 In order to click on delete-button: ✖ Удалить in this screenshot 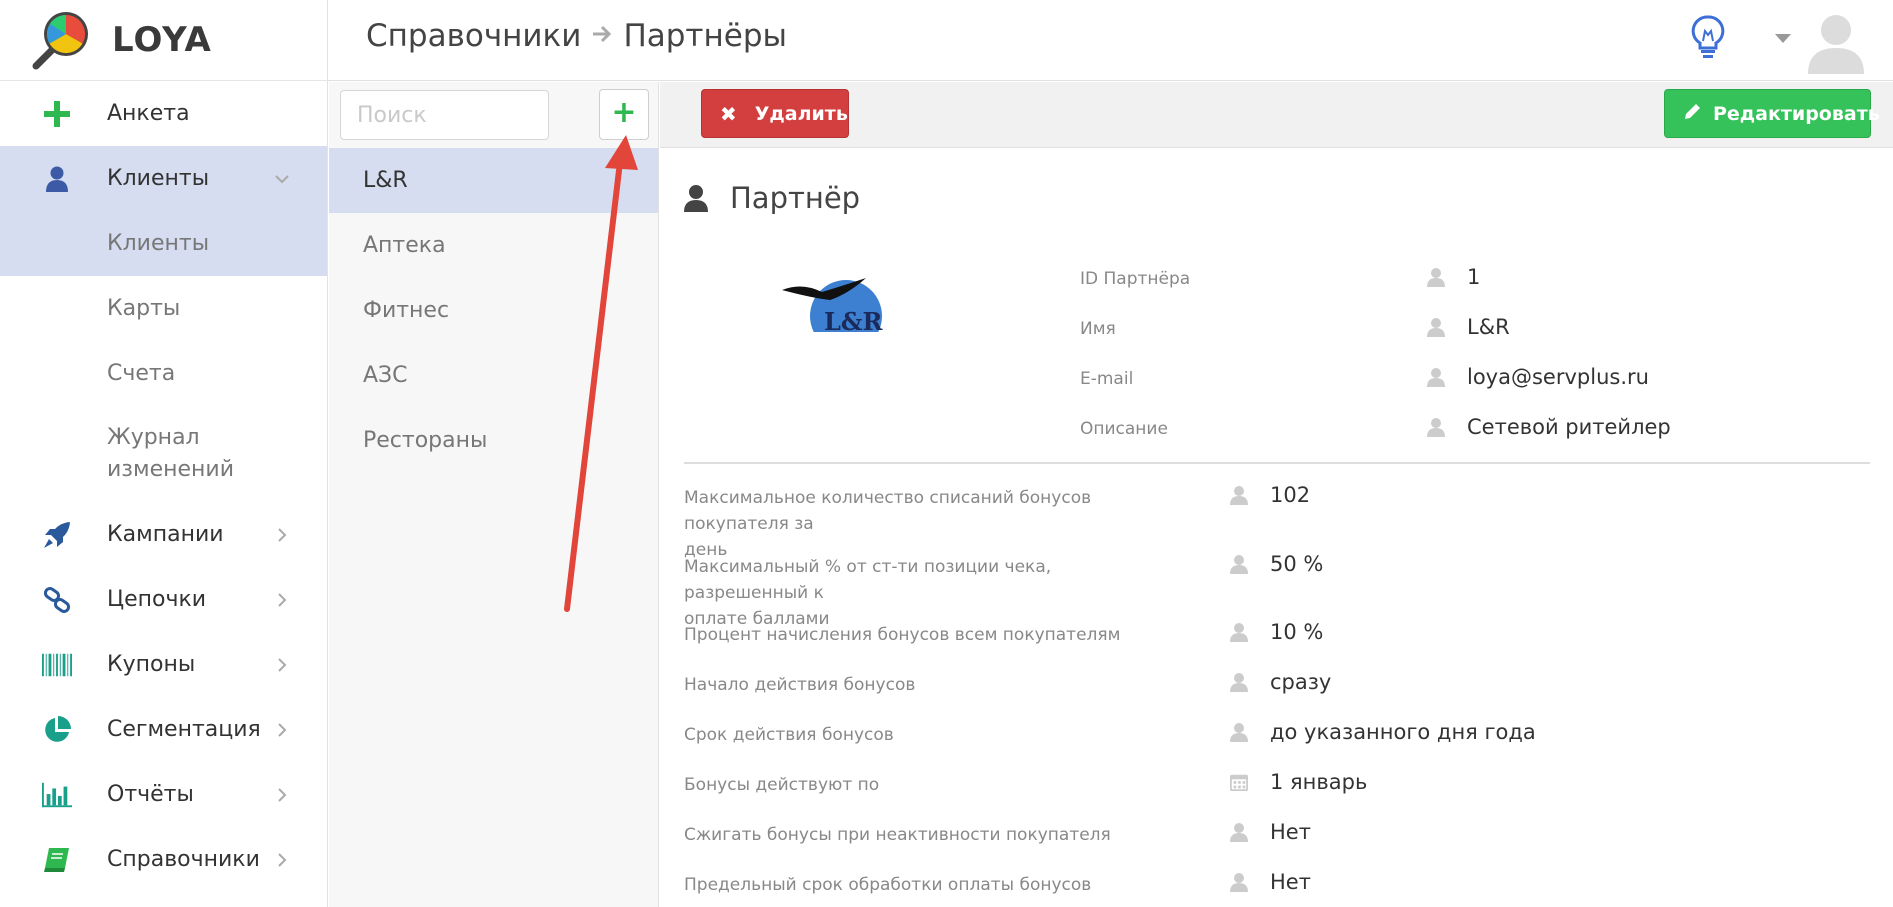, I will do `click(775, 113)`.